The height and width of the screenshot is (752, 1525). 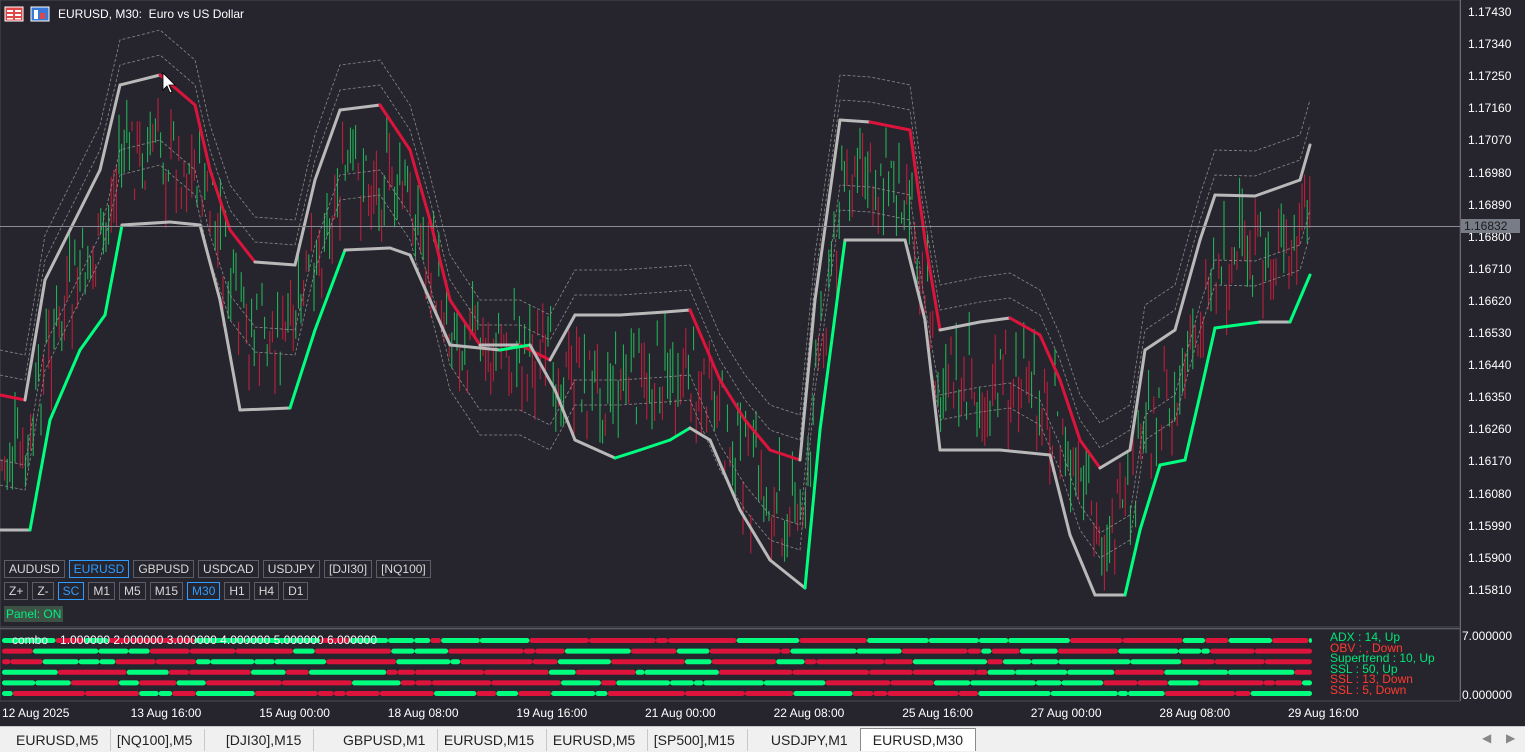 I want to click on price-tick: 1.16980, so click(x=1490, y=172).